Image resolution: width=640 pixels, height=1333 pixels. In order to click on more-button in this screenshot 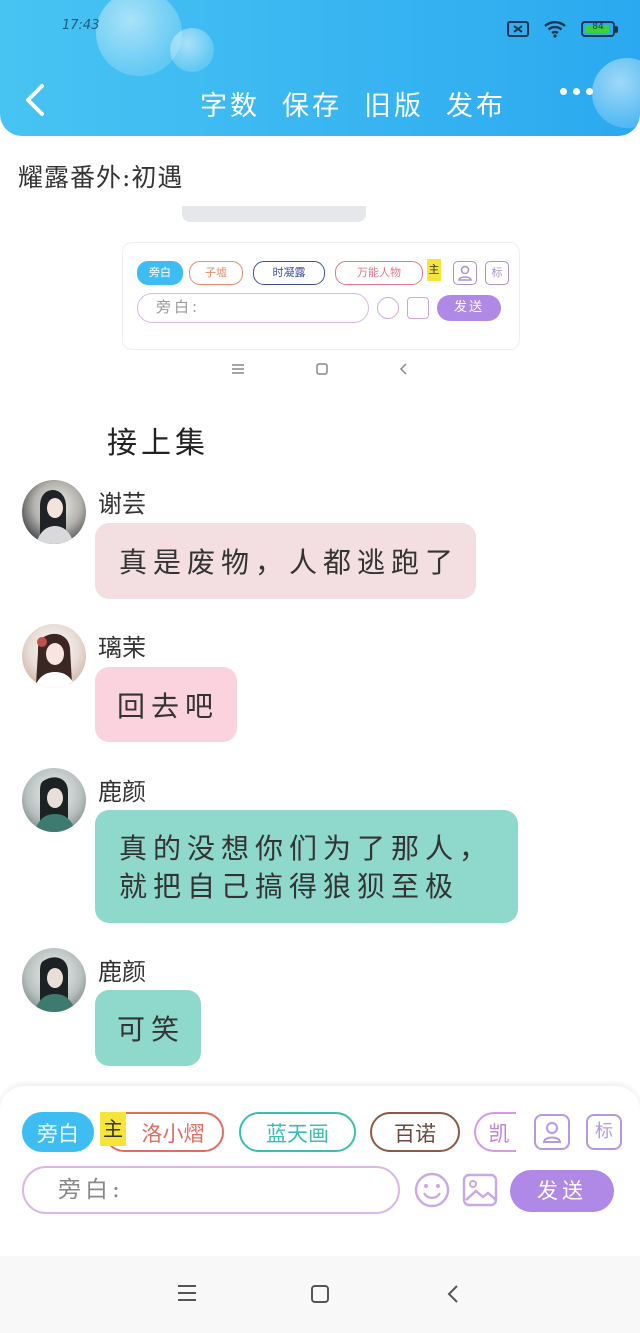, I will do `click(576, 91)`.